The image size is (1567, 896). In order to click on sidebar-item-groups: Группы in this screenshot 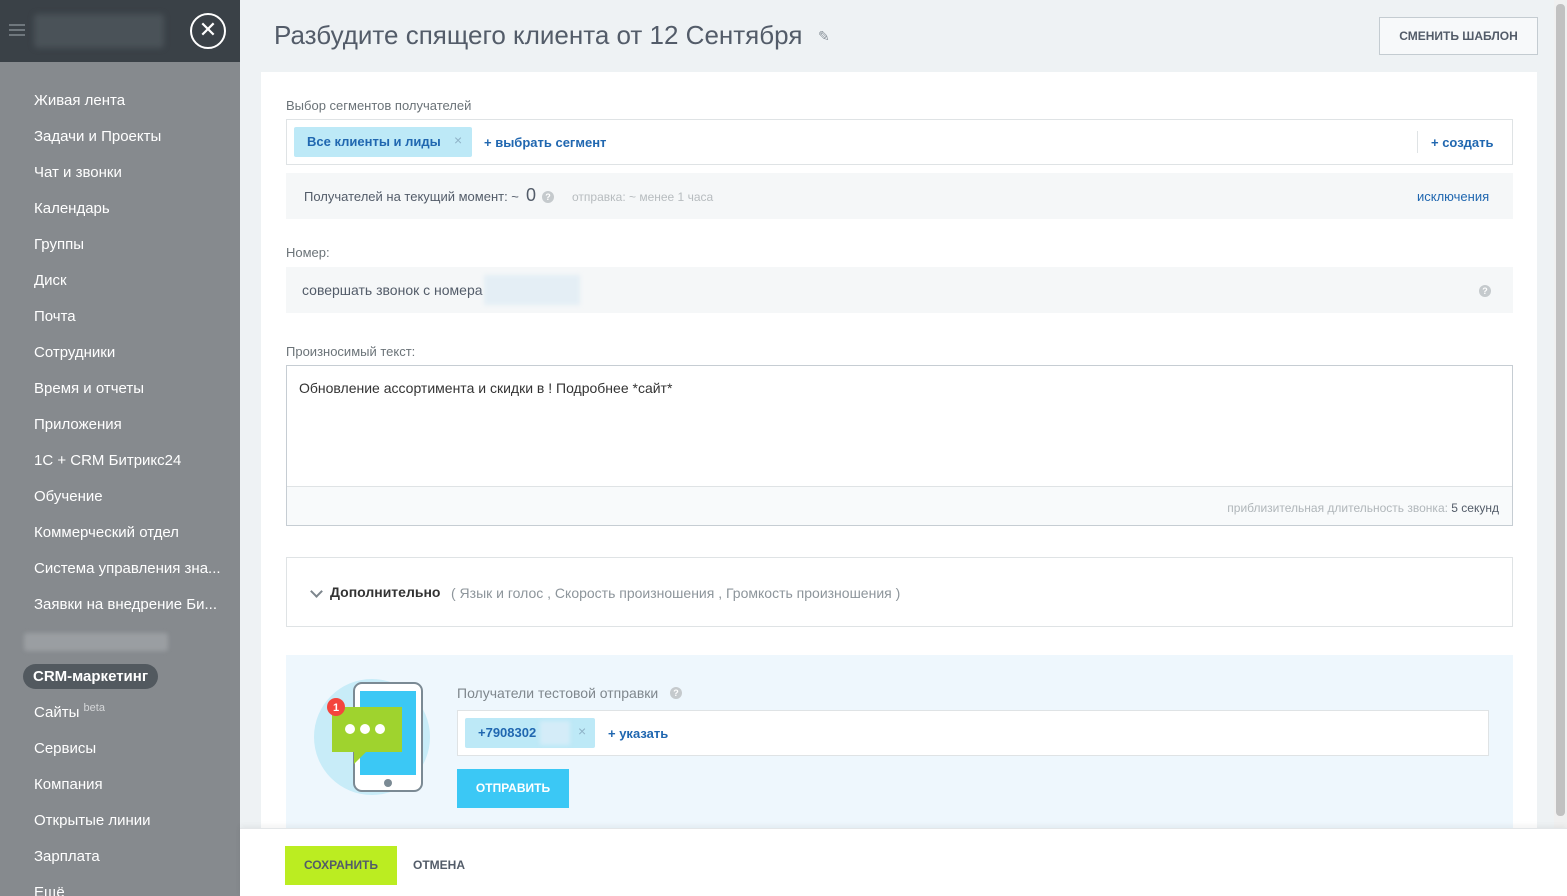, I will do `click(120, 245)`.